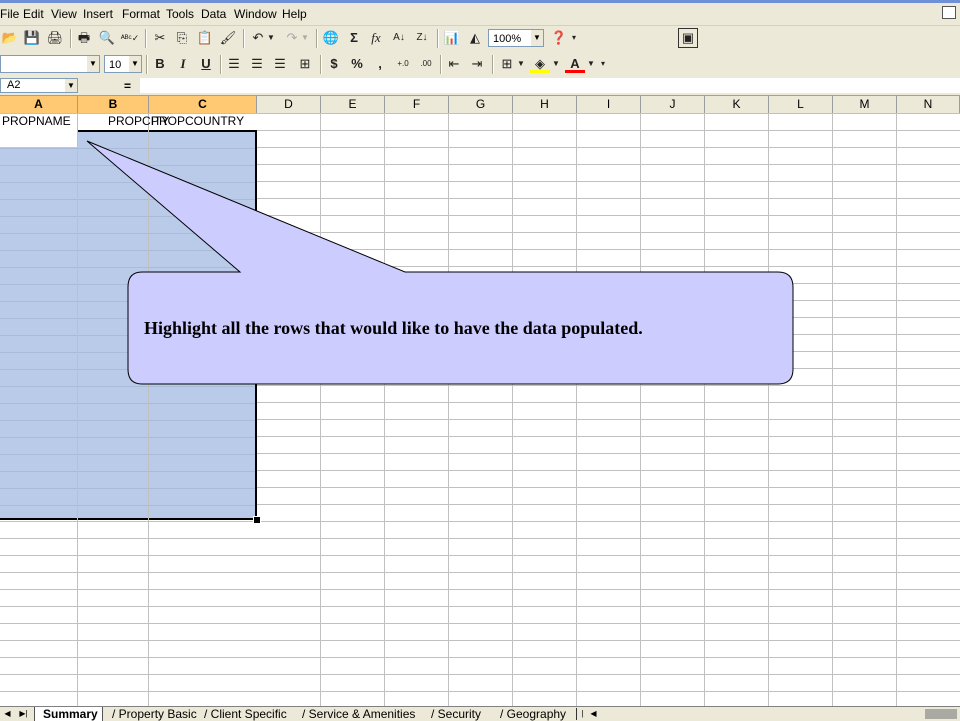 This screenshot has height=721, width=960. What do you see at coordinates (536, 714) in the screenshot?
I see `tab-geography-label: Geography` at bounding box center [536, 714].